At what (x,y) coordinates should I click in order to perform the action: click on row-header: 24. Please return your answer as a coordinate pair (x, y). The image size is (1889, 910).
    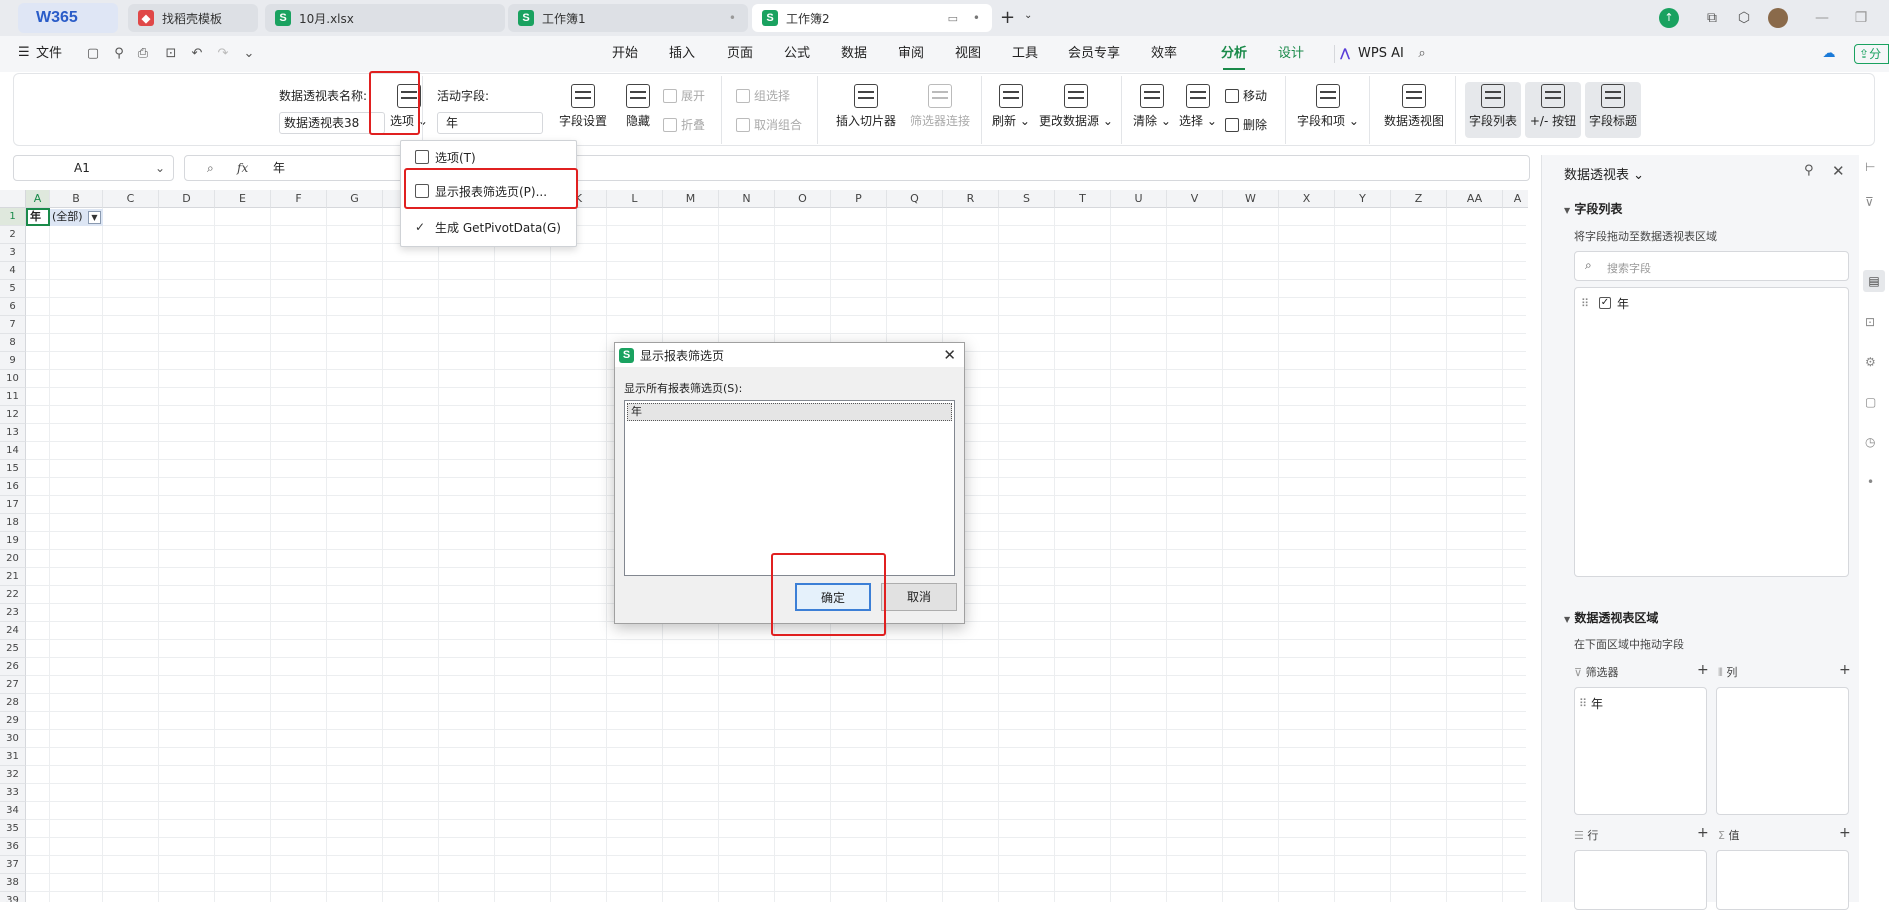
    Looking at the image, I should click on (13, 631).